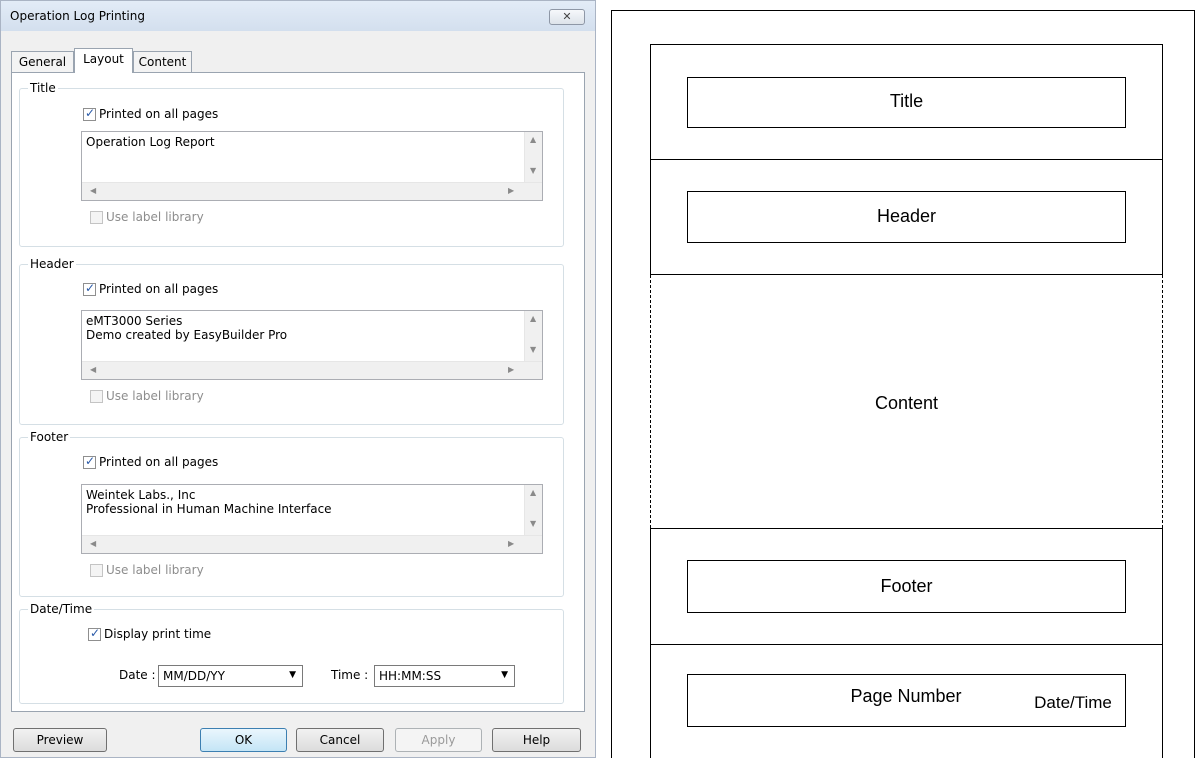 The width and height of the screenshot is (1195, 758). What do you see at coordinates (1162, 401) in the screenshot?
I see `content-right-dashed-edge` at bounding box center [1162, 401].